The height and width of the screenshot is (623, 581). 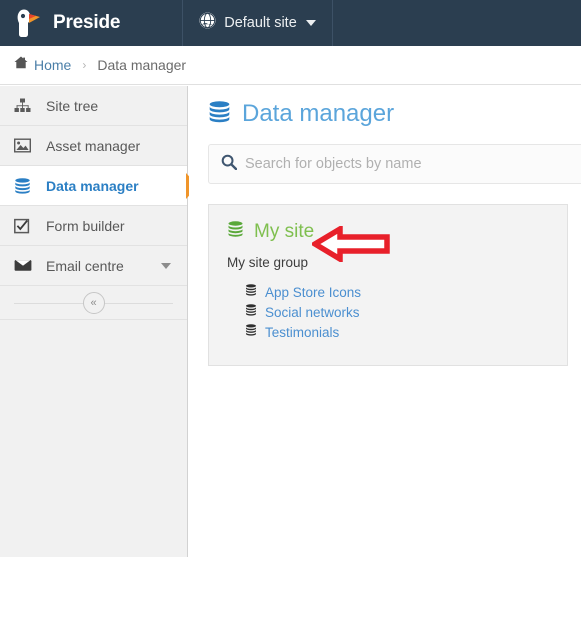 I want to click on top-bar: Preside Default site, so click(x=290, y=23).